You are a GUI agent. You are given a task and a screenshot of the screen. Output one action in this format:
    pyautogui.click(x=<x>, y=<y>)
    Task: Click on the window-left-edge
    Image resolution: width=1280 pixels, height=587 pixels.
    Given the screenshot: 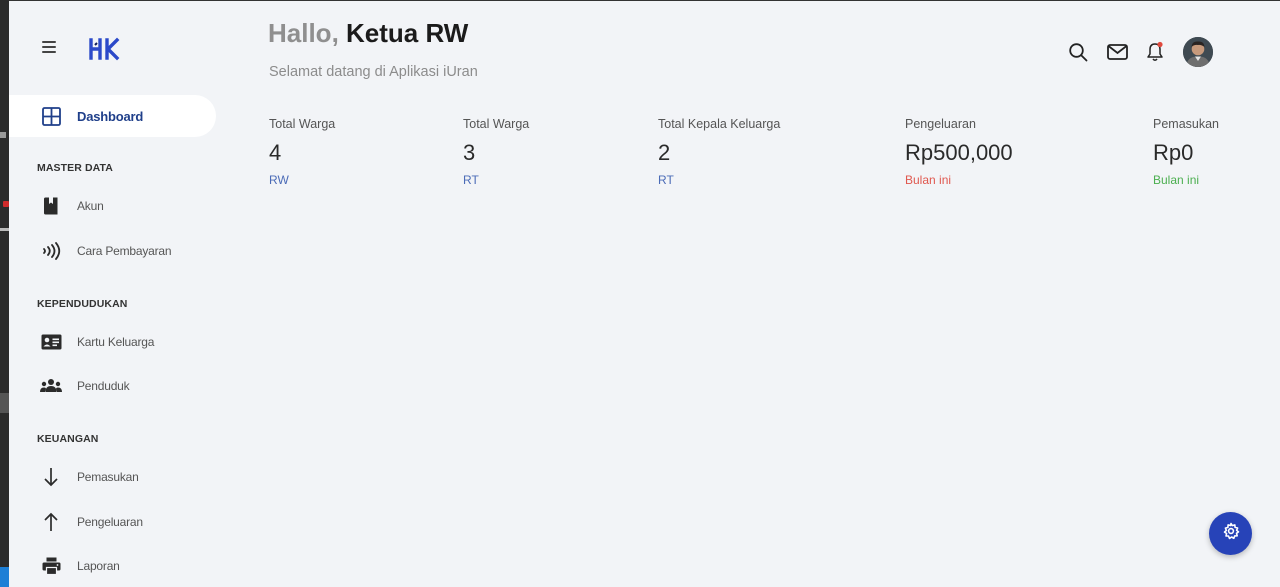 What is the action you would take?
    pyautogui.click(x=4, y=293)
    